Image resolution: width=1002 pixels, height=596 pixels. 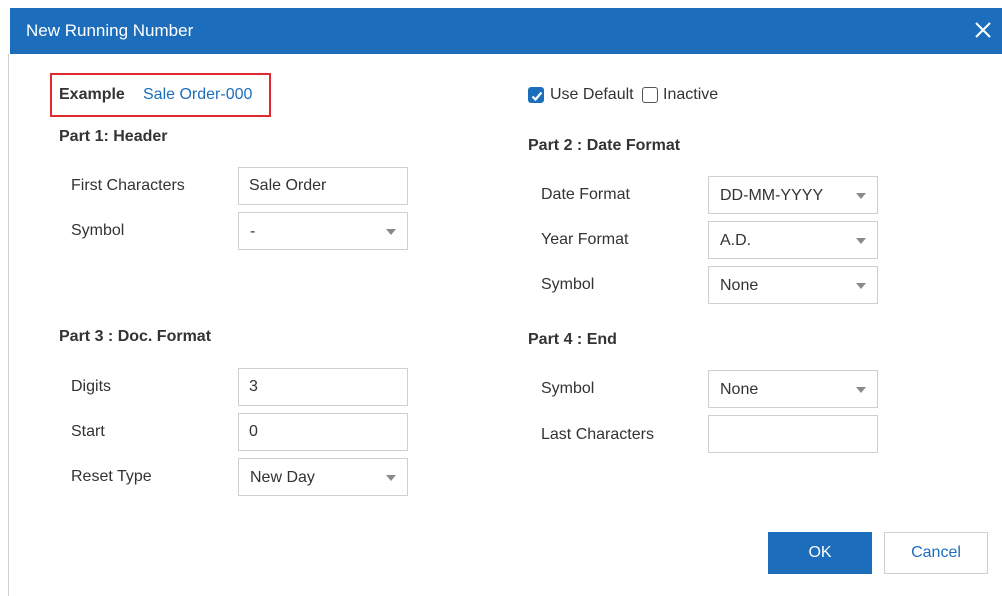 What do you see at coordinates (323, 231) in the screenshot?
I see `part1-symbol-select: -` at bounding box center [323, 231].